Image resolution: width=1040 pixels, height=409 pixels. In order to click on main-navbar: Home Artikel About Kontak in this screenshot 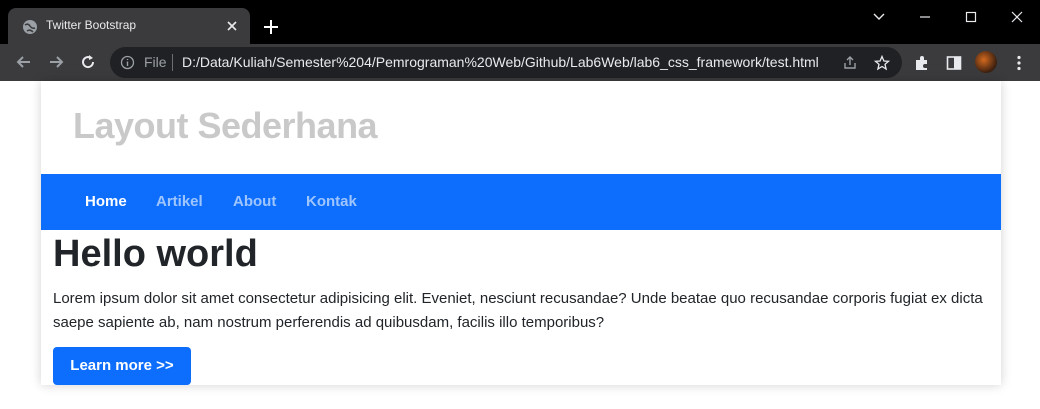, I will do `click(521, 202)`.